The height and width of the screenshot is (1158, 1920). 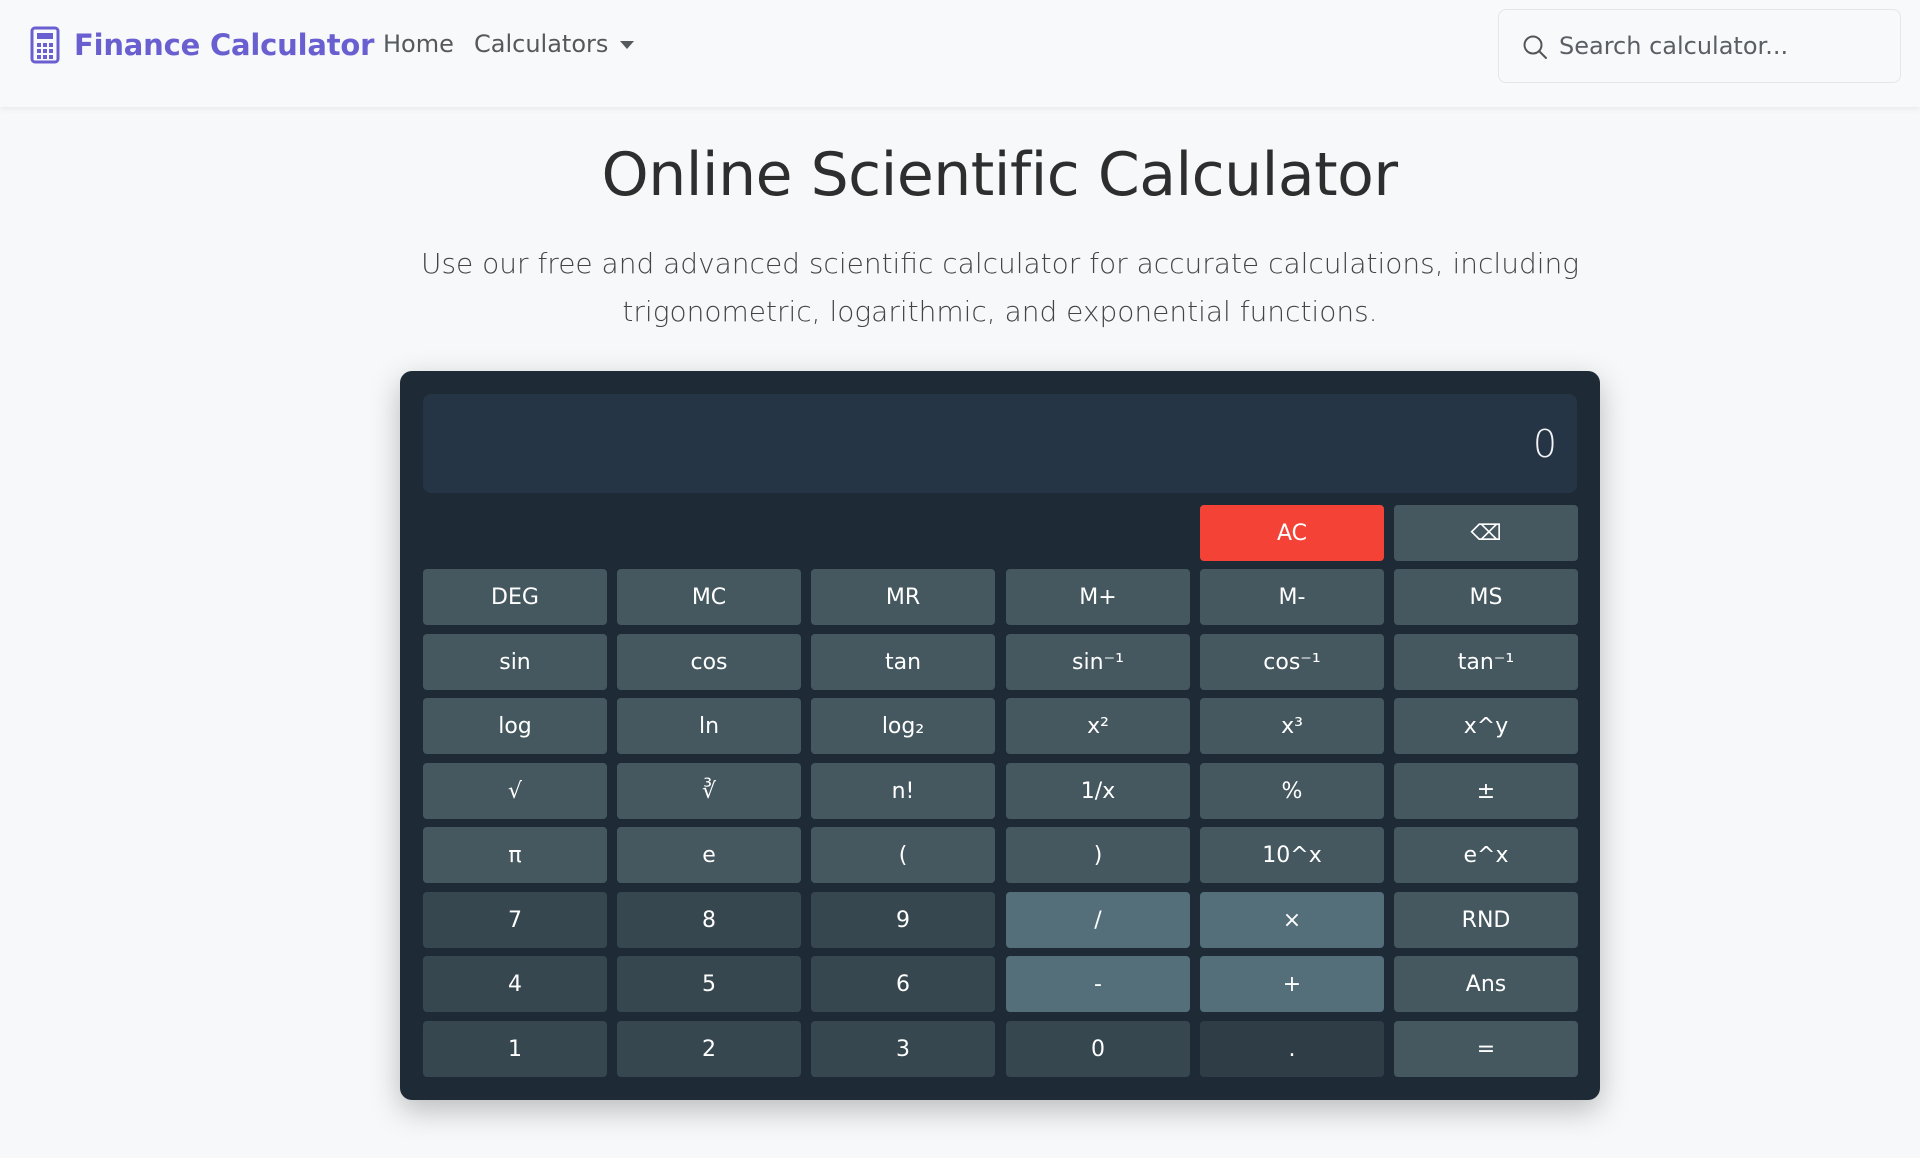 I want to click on decimal-button: ., so click(x=1292, y=1049).